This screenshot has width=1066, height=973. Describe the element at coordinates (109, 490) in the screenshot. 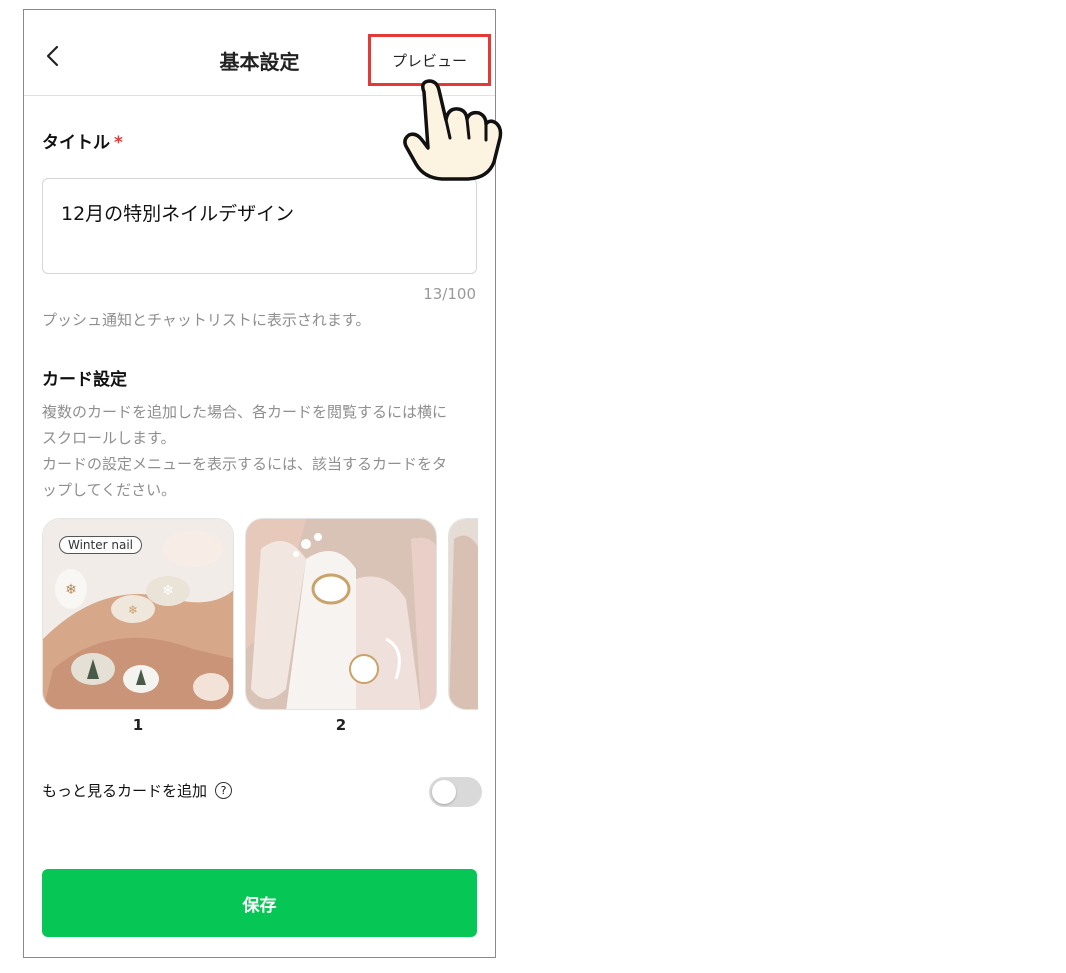

I see `card-desc-line-4: ップしてください。` at that location.